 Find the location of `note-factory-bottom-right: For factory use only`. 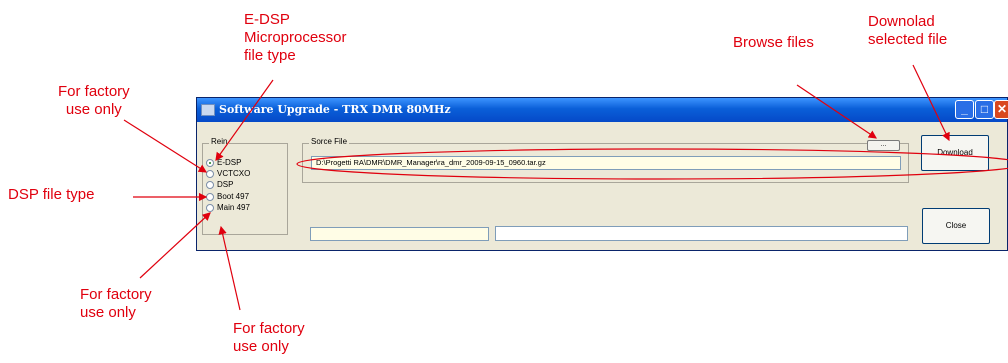

note-factory-bottom-right: For factory use only is located at coordinates (269, 337).